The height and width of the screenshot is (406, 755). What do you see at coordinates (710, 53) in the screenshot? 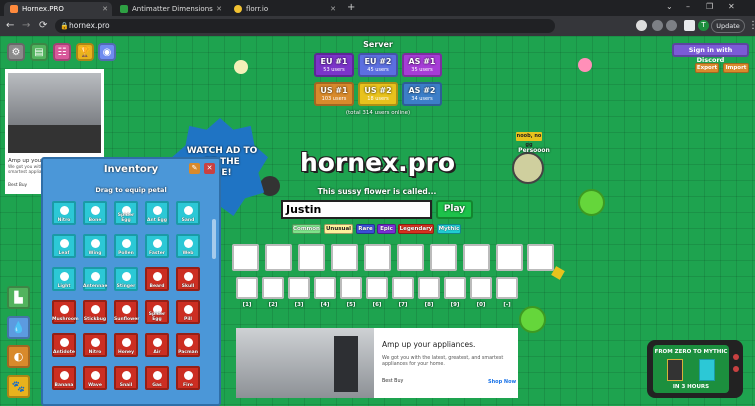
I see `discord-sign-in-button: Sign in with Discord` at bounding box center [710, 53].